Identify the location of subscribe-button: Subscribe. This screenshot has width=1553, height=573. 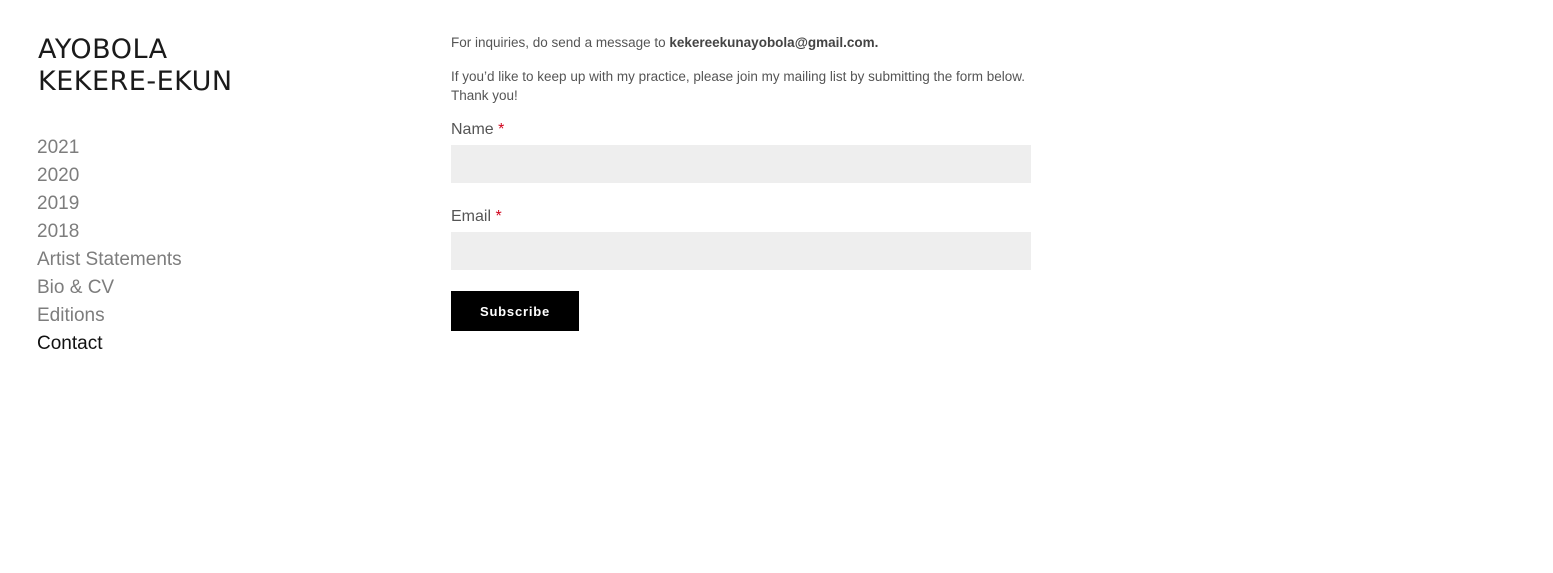
(515, 311).